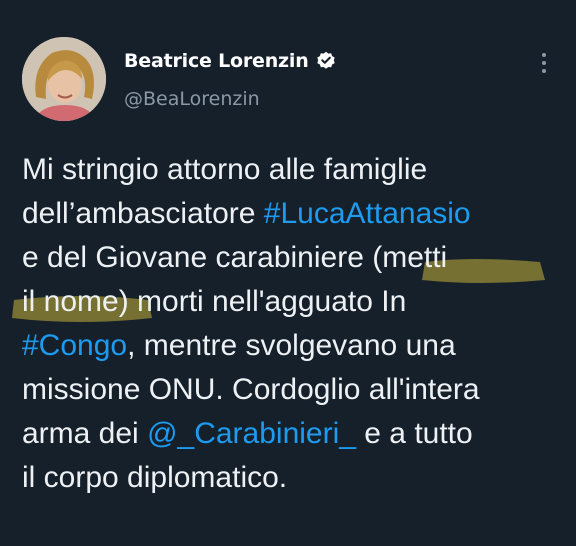 The image size is (576, 546). I want to click on hashtag-link: #LucaAttanasio, so click(367, 213).